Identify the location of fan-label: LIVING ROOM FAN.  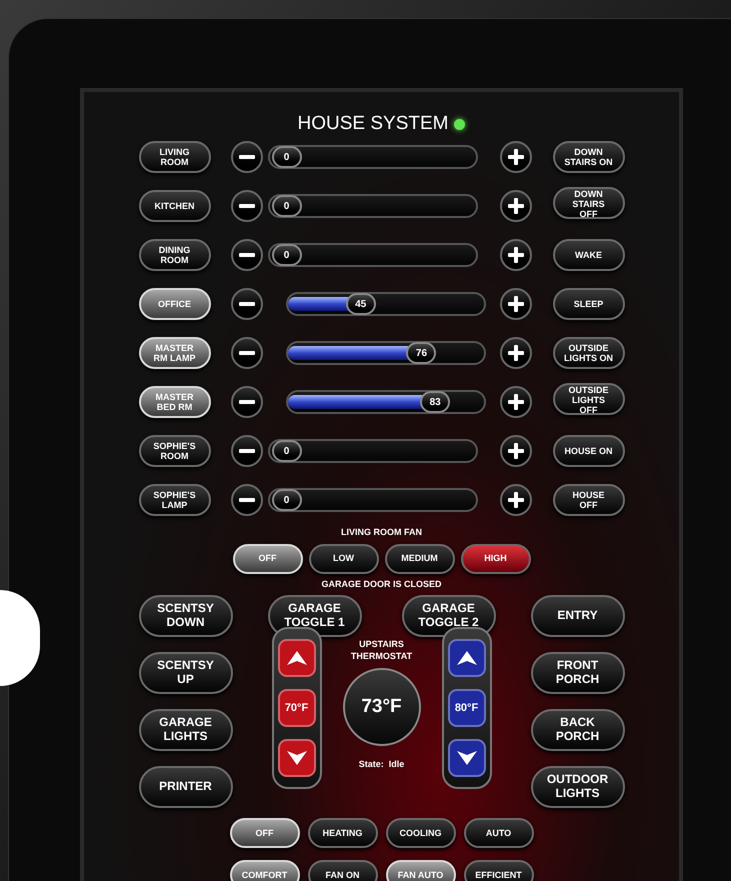
(381, 532).